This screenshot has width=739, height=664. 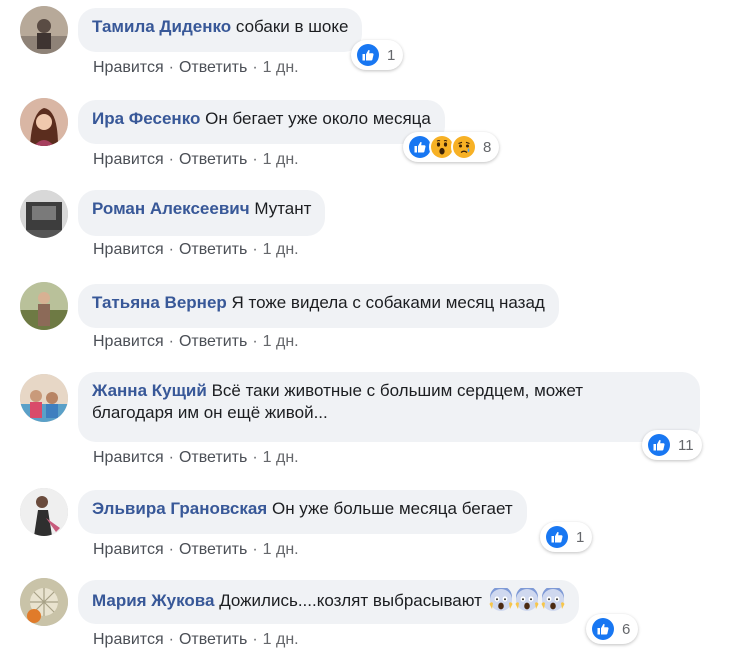 What do you see at coordinates (153, 600) in the screenshot?
I see `comment-author: Мария Жукова` at bounding box center [153, 600].